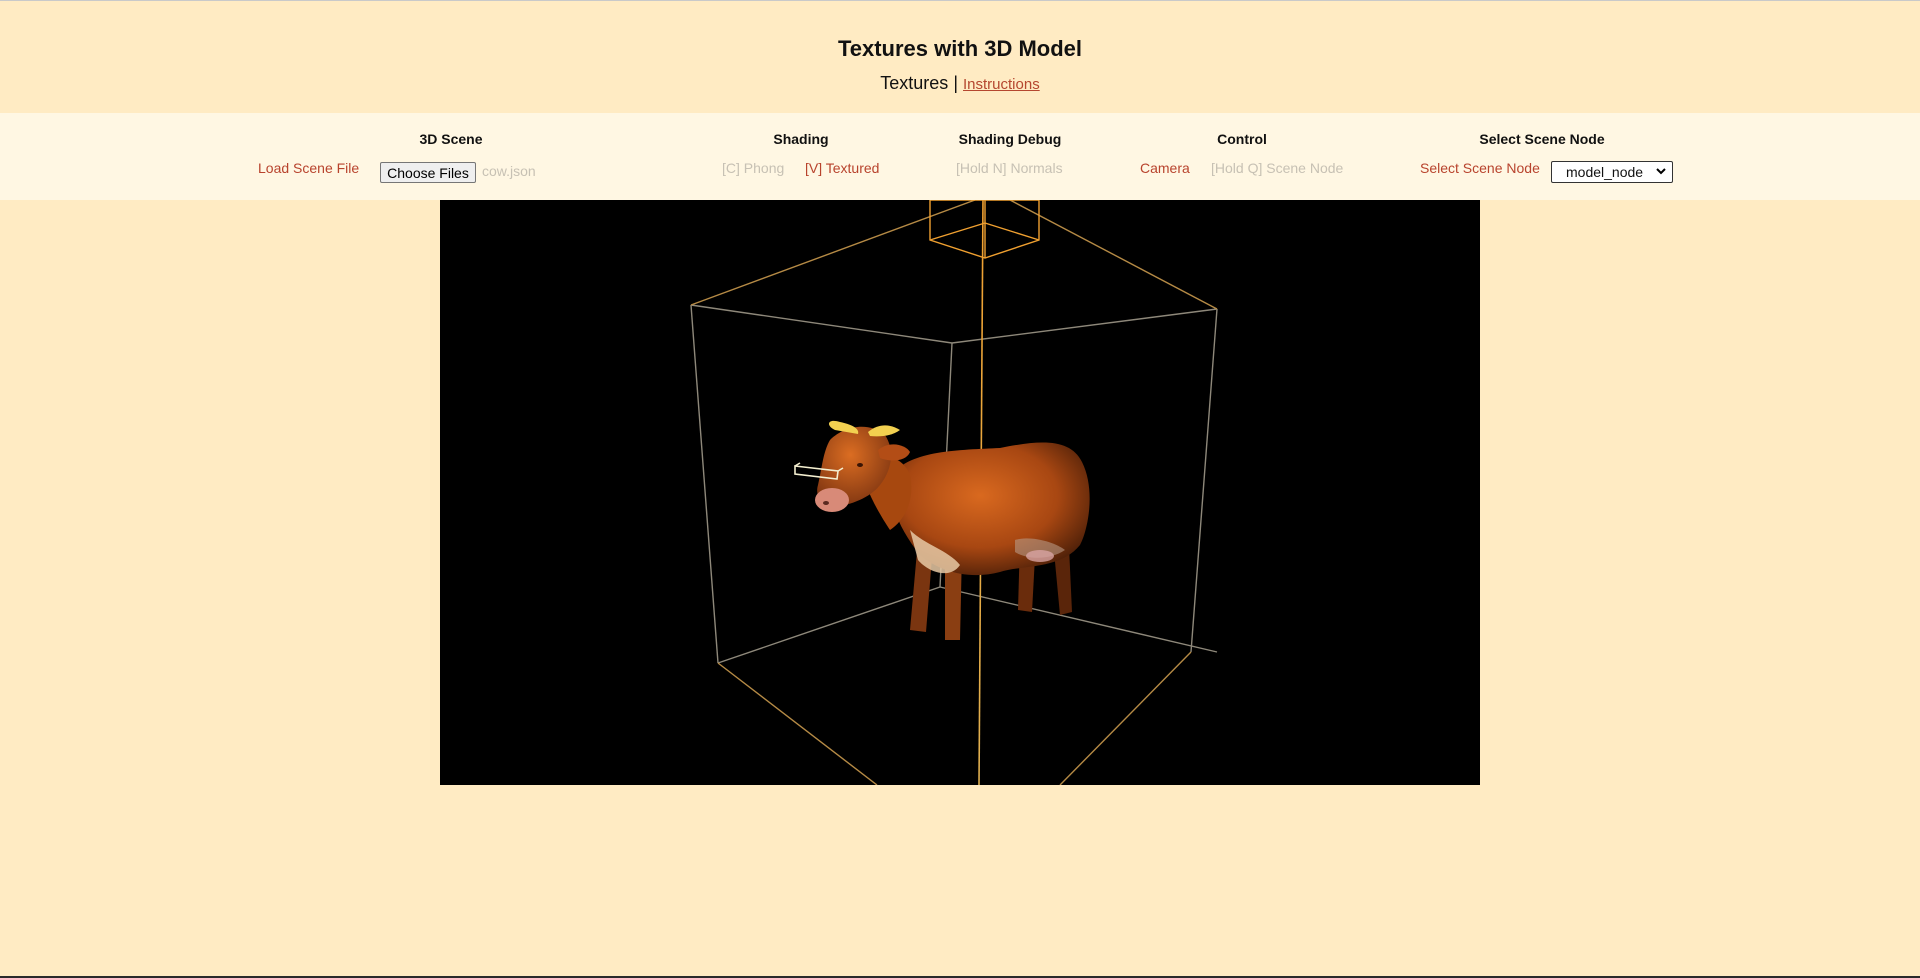 This screenshot has height=978, width=1920. Describe the element at coordinates (842, 168) in the screenshot. I see `textured-option: [V] Textured` at that location.